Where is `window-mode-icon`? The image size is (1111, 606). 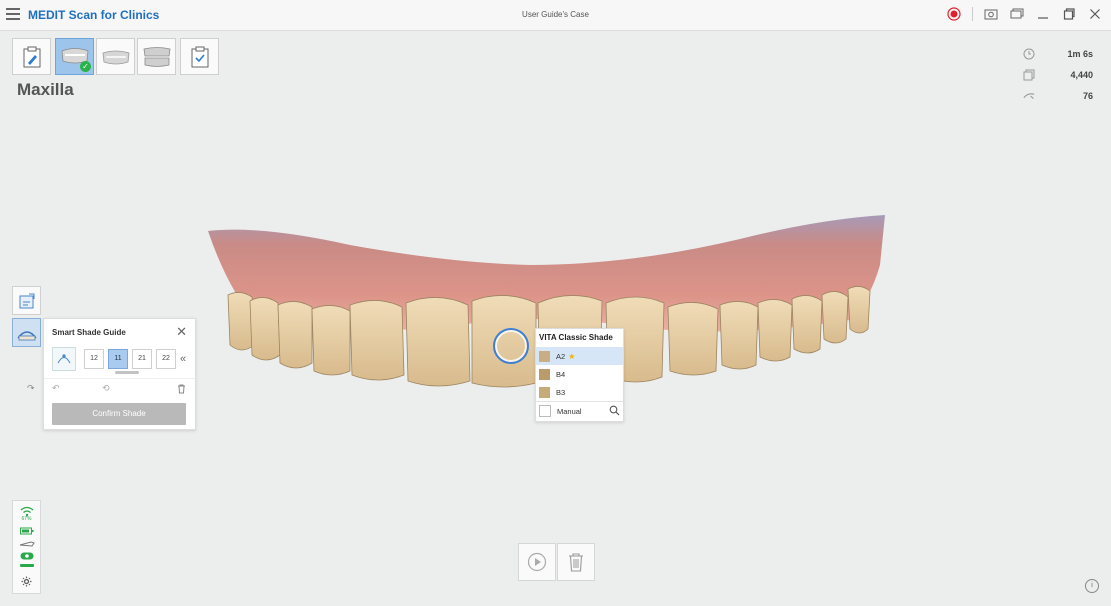 window-mode-icon is located at coordinates (1017, 14).